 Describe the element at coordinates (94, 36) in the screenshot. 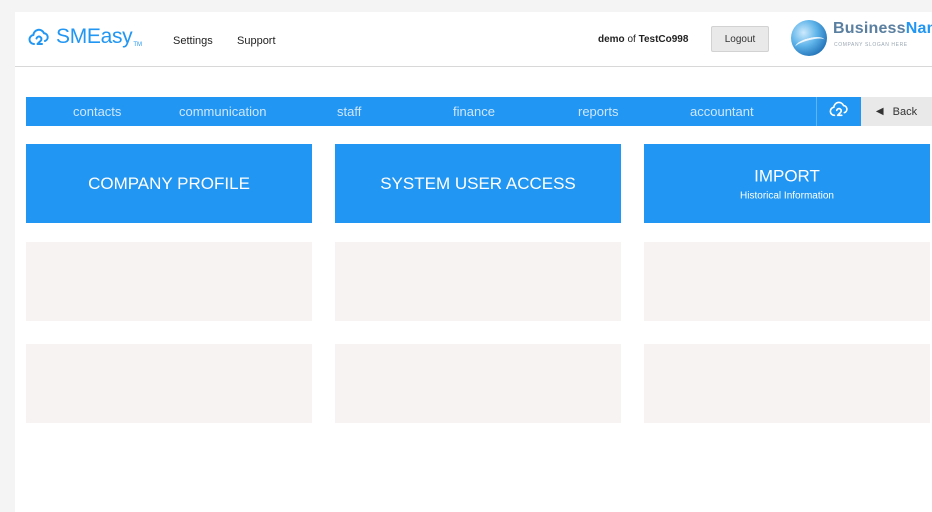

I see `logo-text: SMEasy` at that location.